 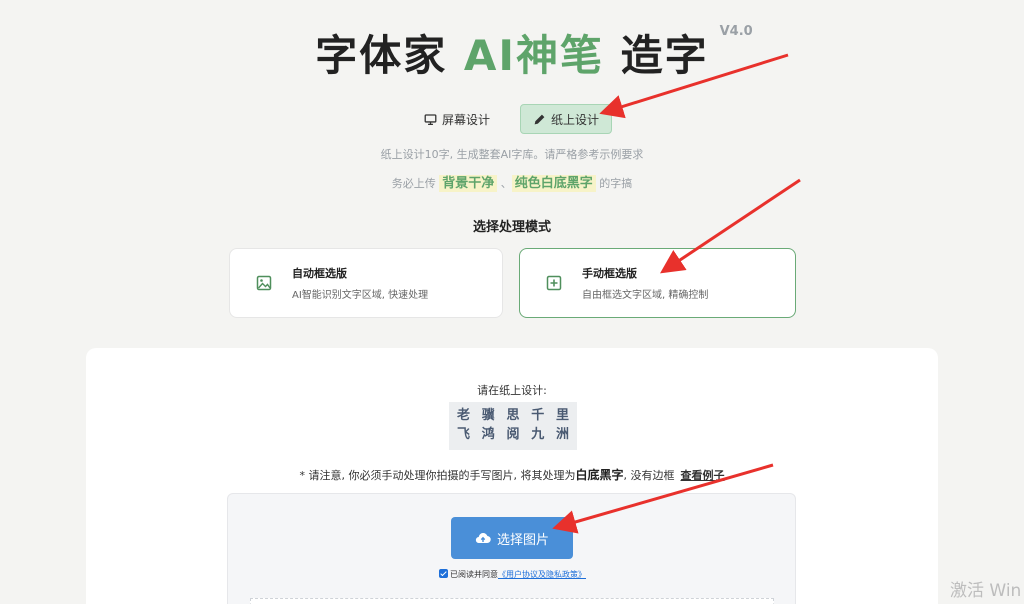 What do you see at coordinates (562, 434) in the screenshot?
I see `char: 洲` at bounding box center [562, 434].